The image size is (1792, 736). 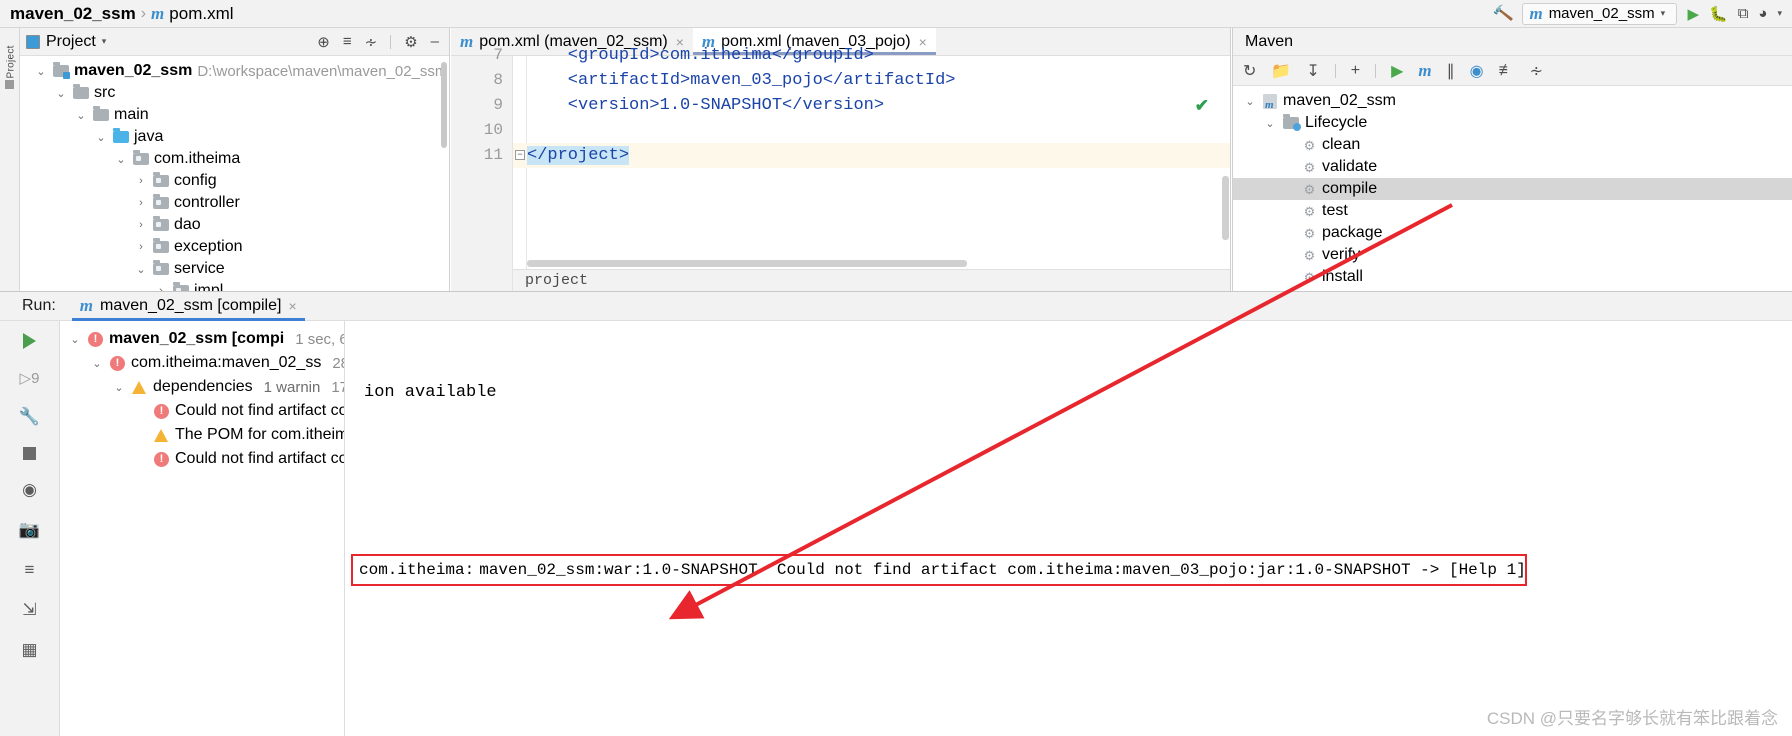 What do you see at coordinates (71, 42) in the screenshot?
I see `project-panel-title: Project` at bounding box center [71, 42].